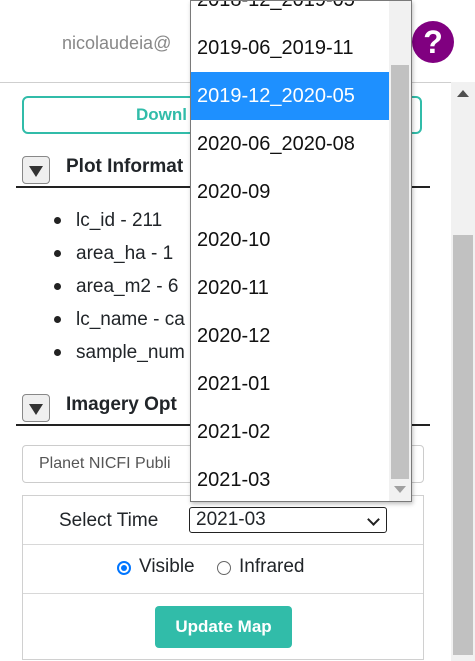  What do you see at coordinates (117, 43) in the screenshot?
I see `user-email: nicolaudeia@` at bounding box center [117, 43].